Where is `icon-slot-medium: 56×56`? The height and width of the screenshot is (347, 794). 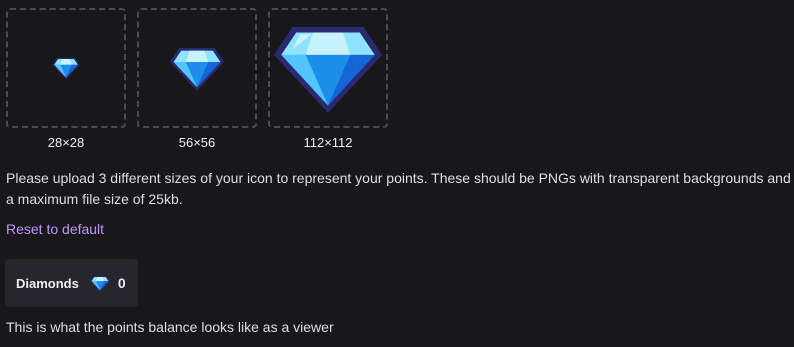 icon-slot-medium: 56×56 is located at coordinates (197, 79).